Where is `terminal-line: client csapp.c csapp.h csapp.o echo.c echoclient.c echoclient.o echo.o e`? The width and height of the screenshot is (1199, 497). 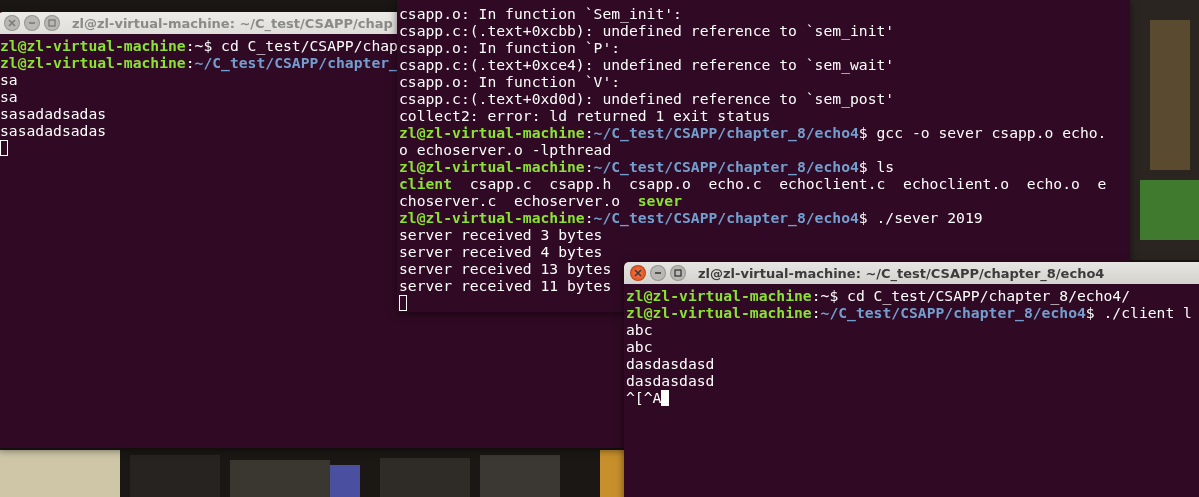 terminal-line: client csapp.c csapp.h csapp.o echo.c echoclient.c echoclient.o echo.o e is located at coordinates (753, 183).